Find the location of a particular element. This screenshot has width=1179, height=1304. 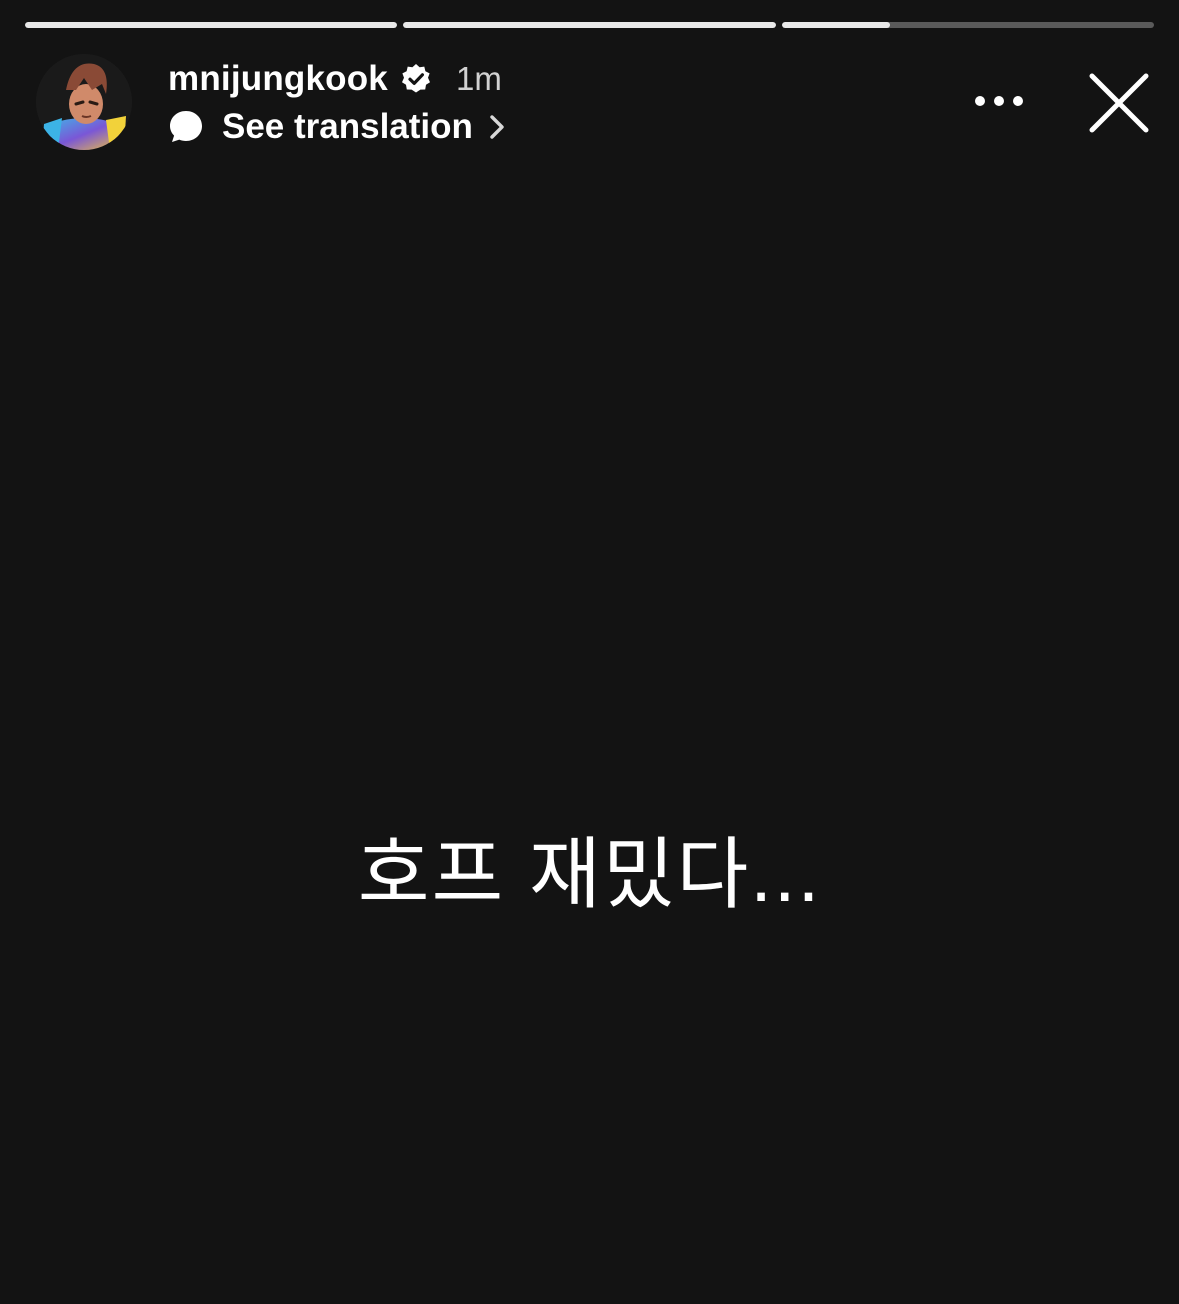

username: mnijungkook is located at coordinates (278, 79).